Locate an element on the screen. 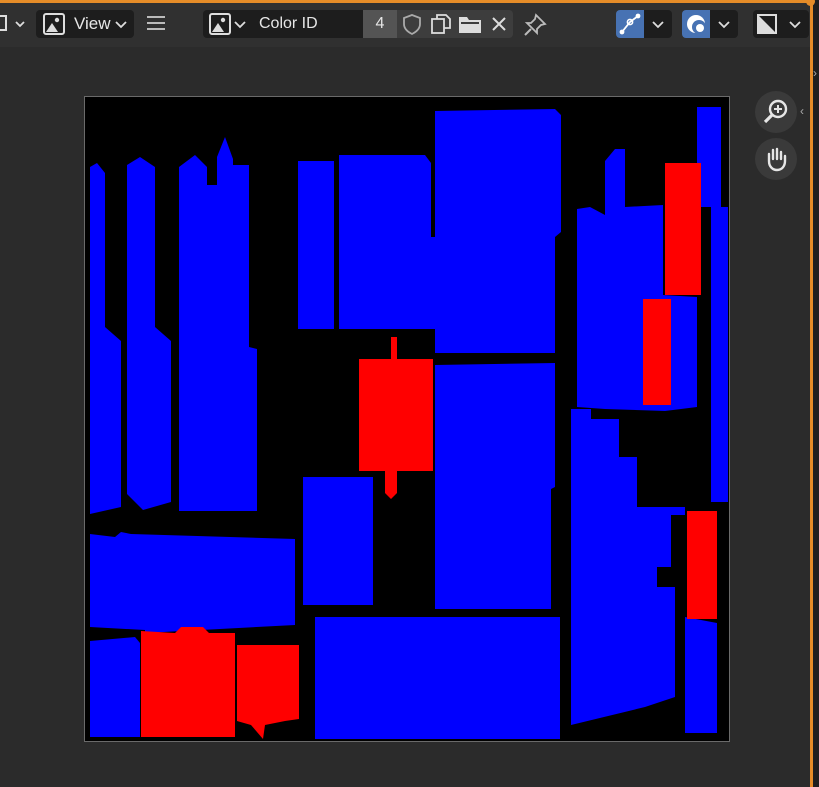  overlays-group is located at coordinates (710, 24).